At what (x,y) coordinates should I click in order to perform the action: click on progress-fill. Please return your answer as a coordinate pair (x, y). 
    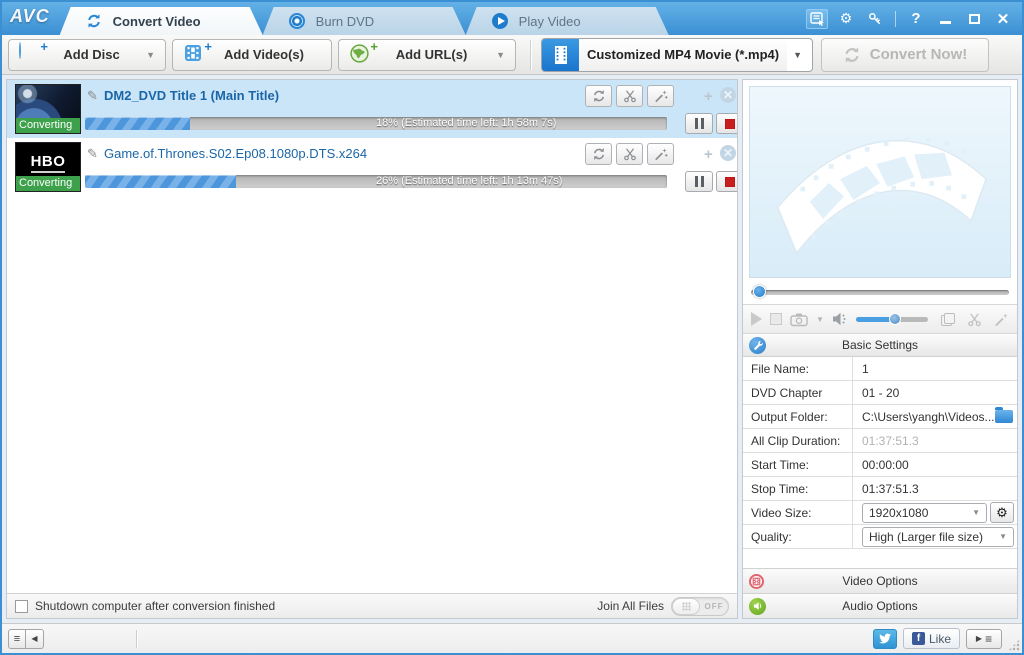
    Looking at the image, I should click on (161, 181).